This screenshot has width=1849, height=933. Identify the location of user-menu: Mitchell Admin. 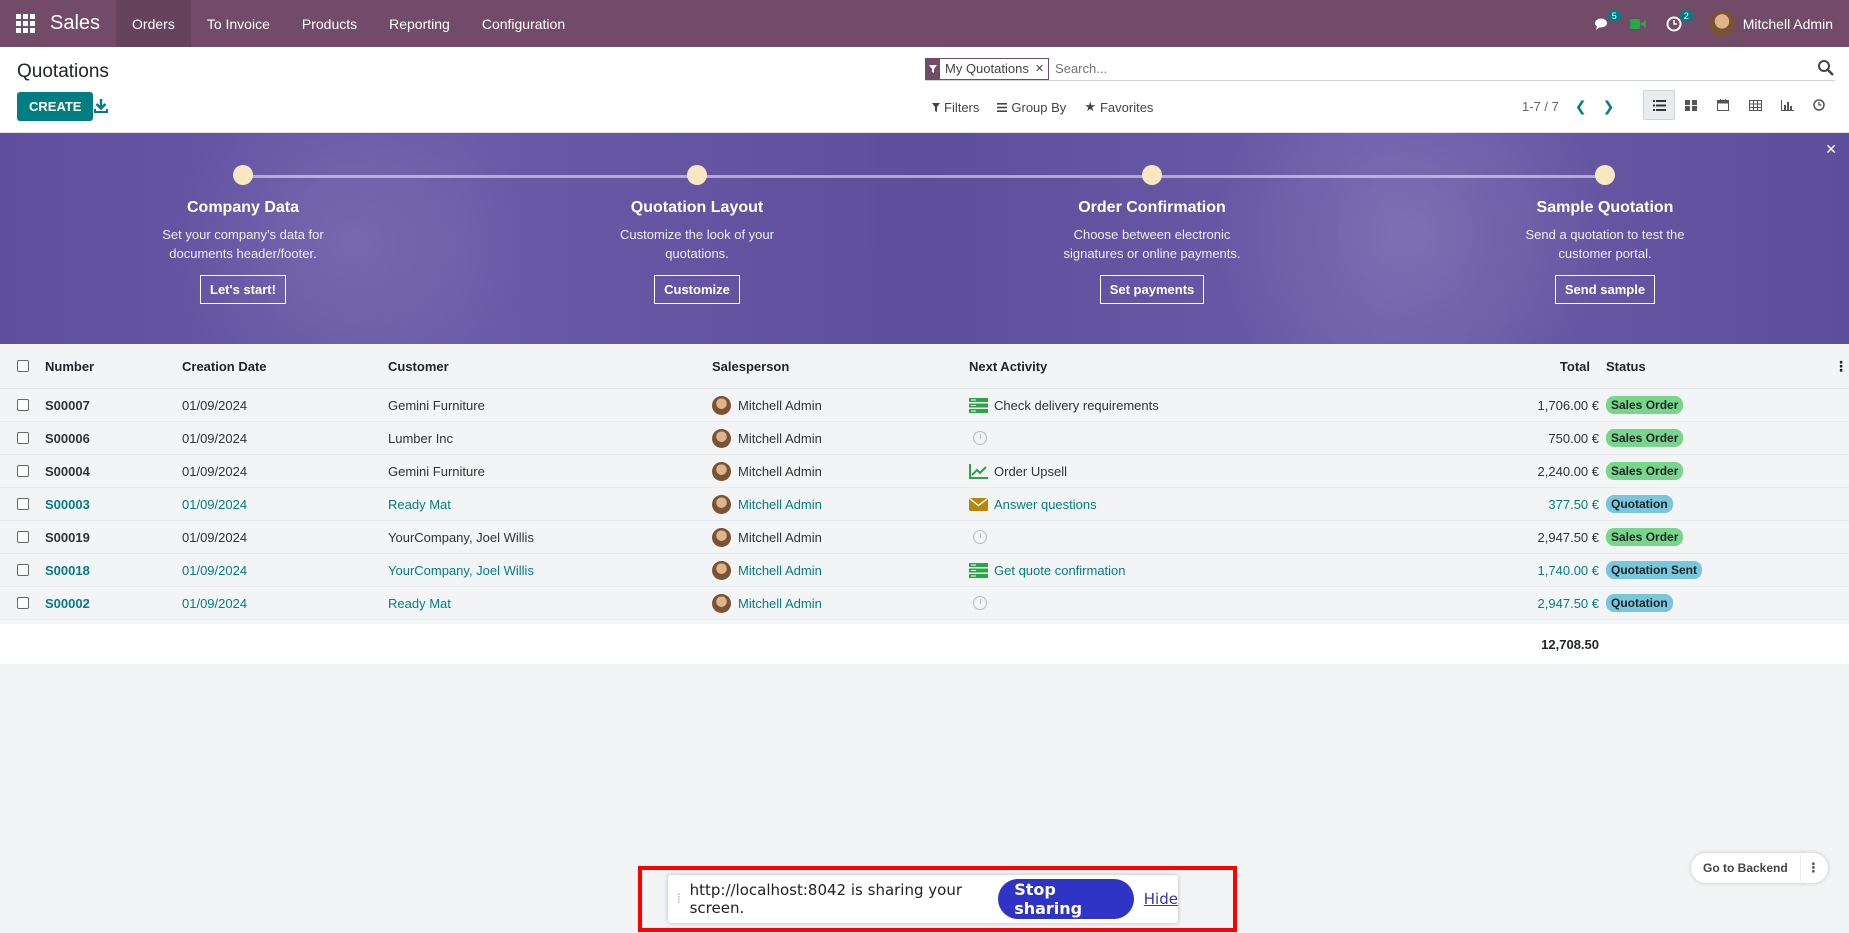
(1770, 23).